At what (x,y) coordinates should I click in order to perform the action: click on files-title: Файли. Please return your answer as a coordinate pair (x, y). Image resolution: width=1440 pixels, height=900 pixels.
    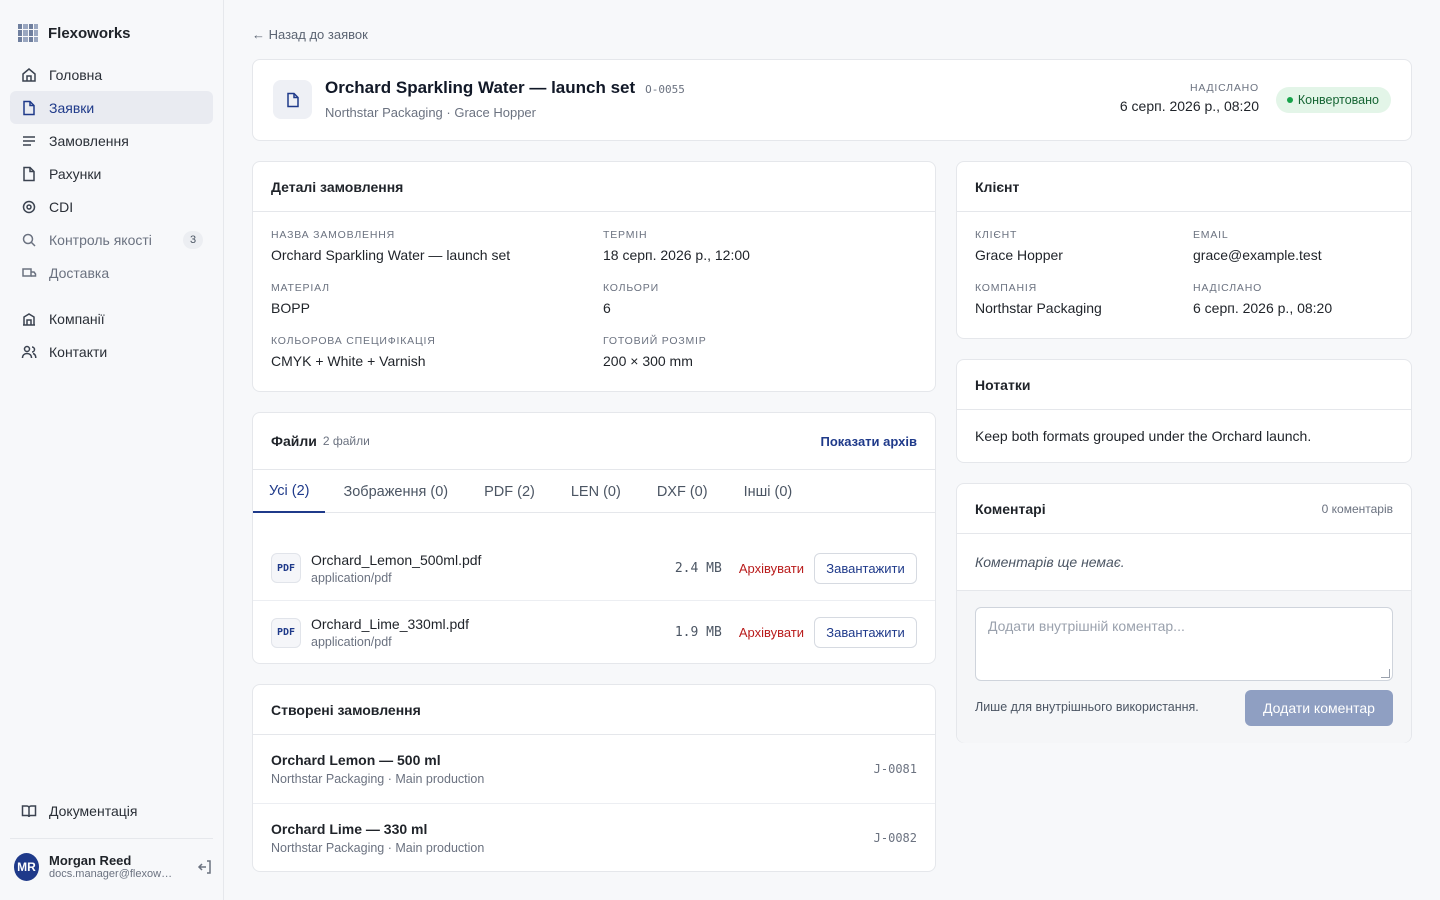
    Looking at the image, I should click on (294, 441).